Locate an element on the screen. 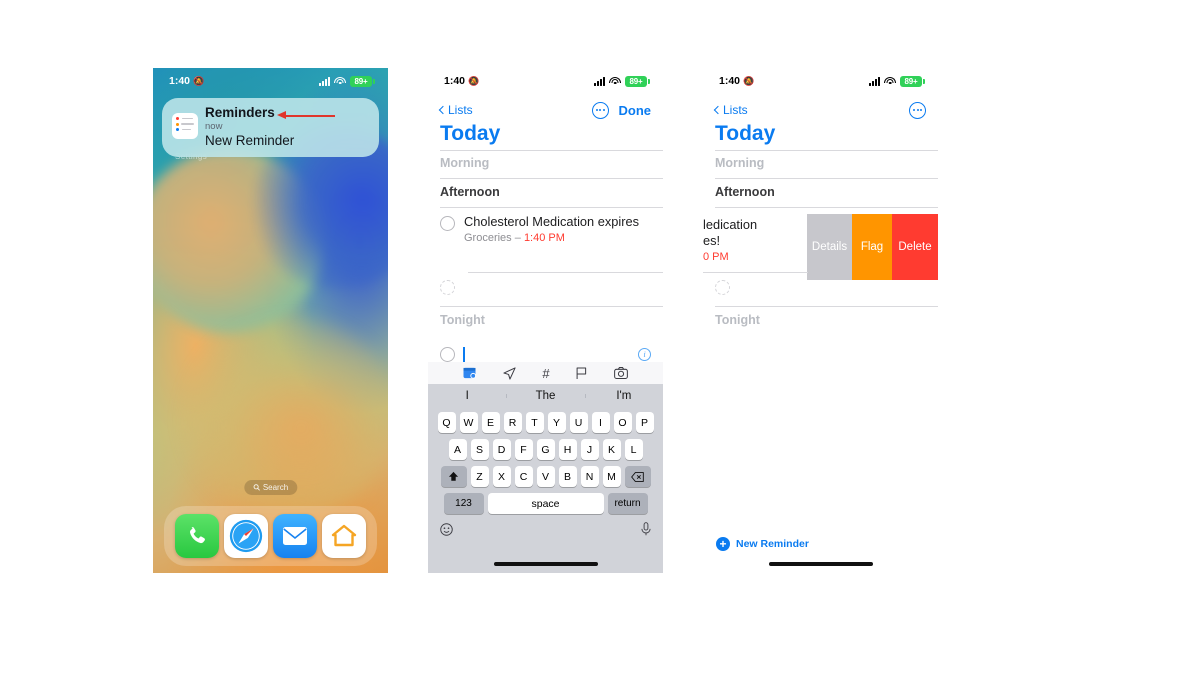  status-bar-right: 89+ is located at coordinates (897, 81).